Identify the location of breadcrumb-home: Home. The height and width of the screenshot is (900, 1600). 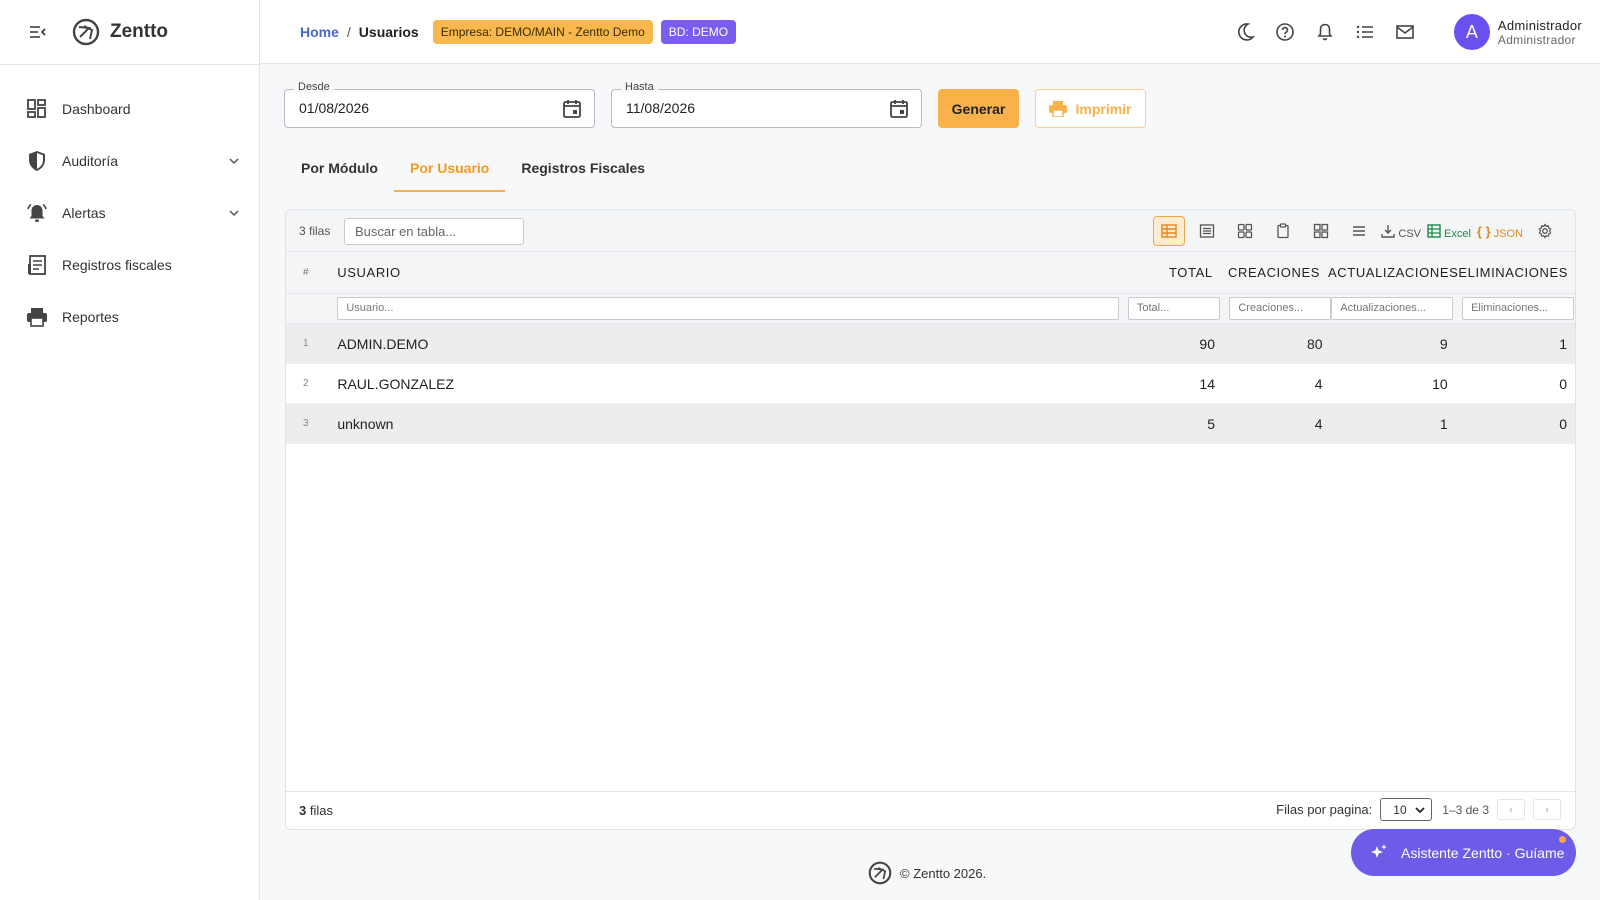
(319, 32).